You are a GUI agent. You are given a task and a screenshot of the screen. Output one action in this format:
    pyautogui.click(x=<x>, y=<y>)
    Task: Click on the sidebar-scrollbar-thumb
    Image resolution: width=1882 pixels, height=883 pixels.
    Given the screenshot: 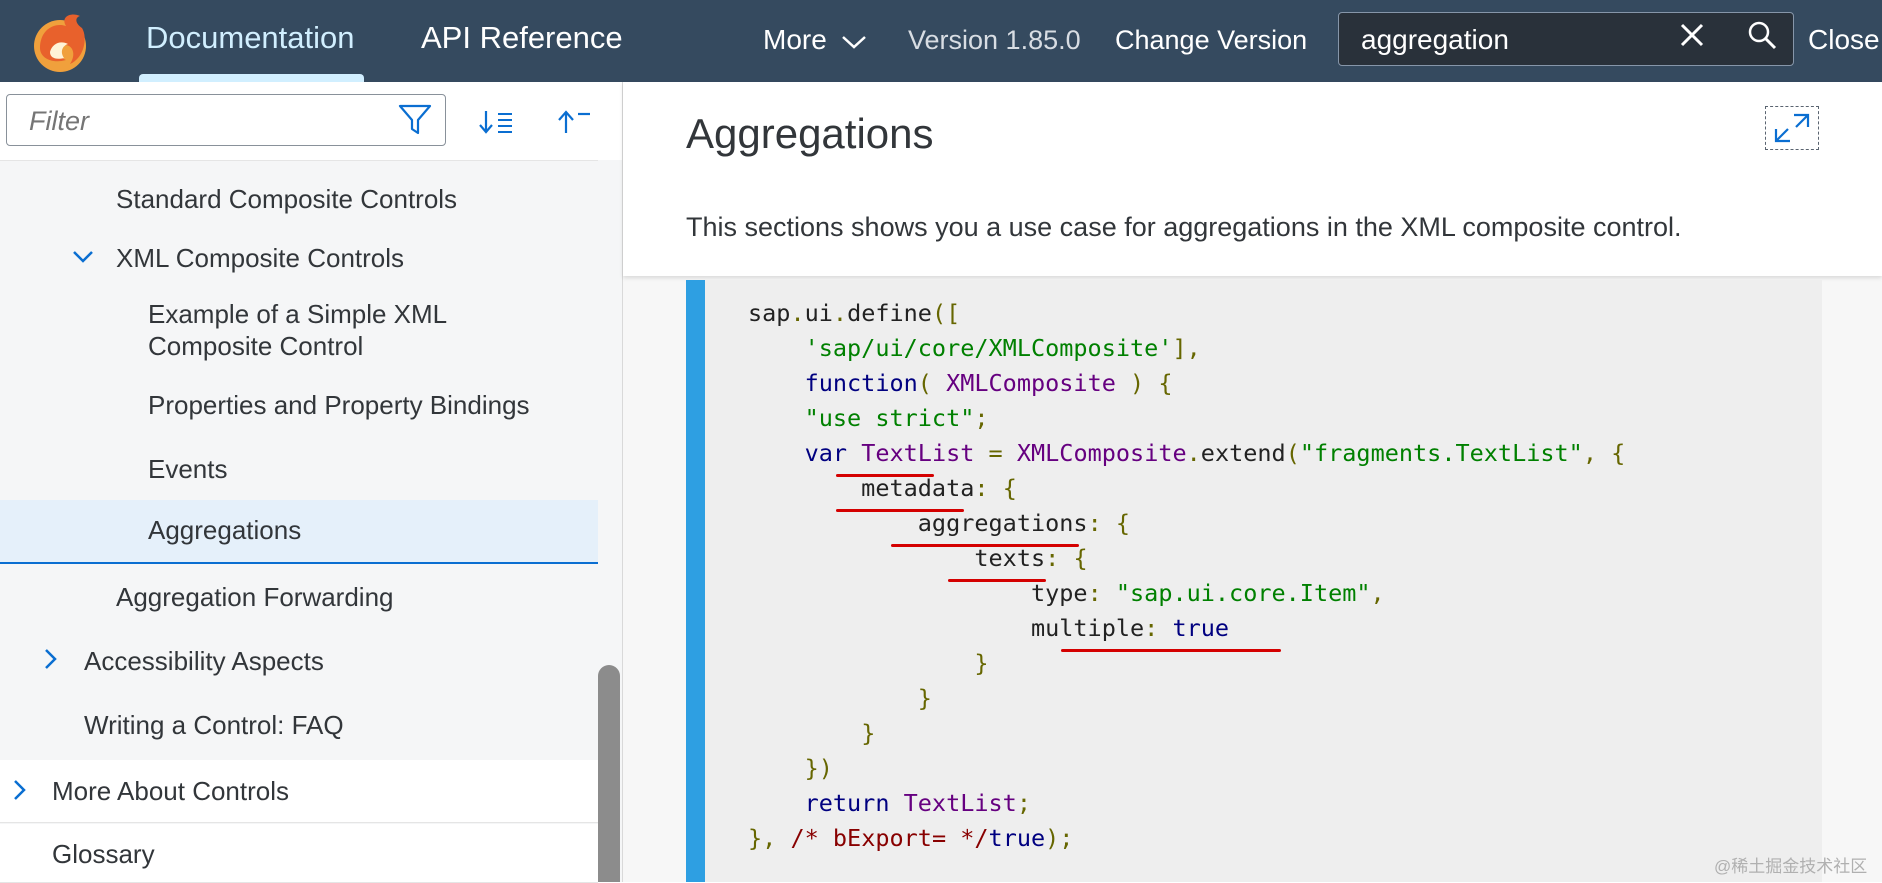 What is the action you would take?
    pyautogui.click(x=609, y=773)
    